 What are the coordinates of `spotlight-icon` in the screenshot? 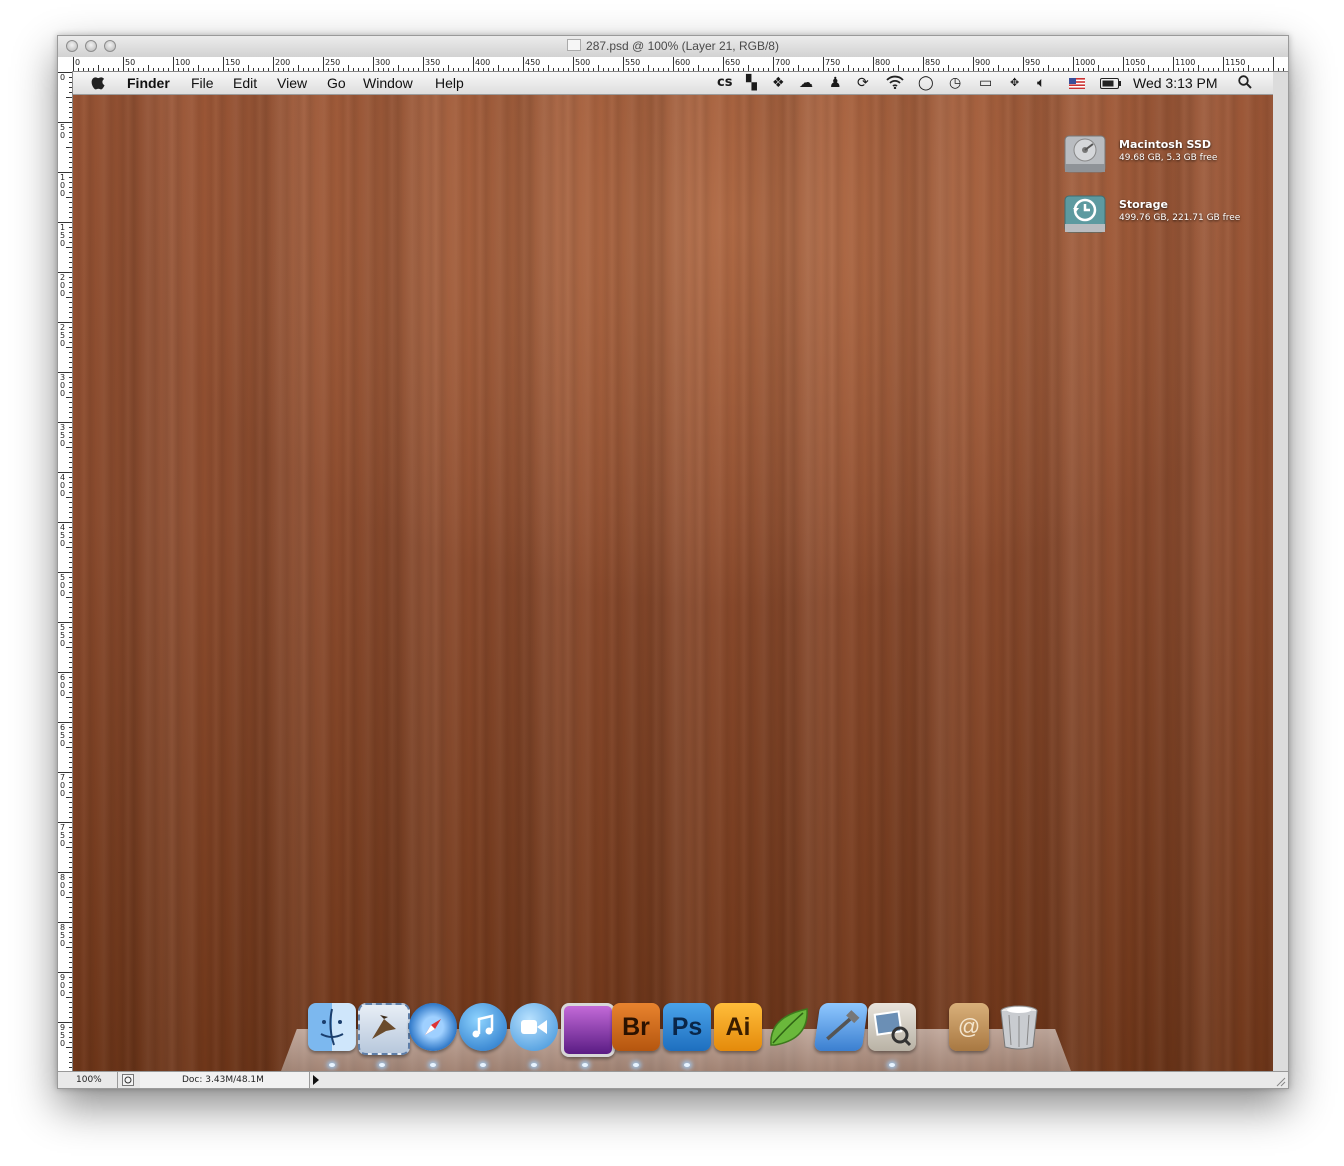 It's located at (1245, 84).